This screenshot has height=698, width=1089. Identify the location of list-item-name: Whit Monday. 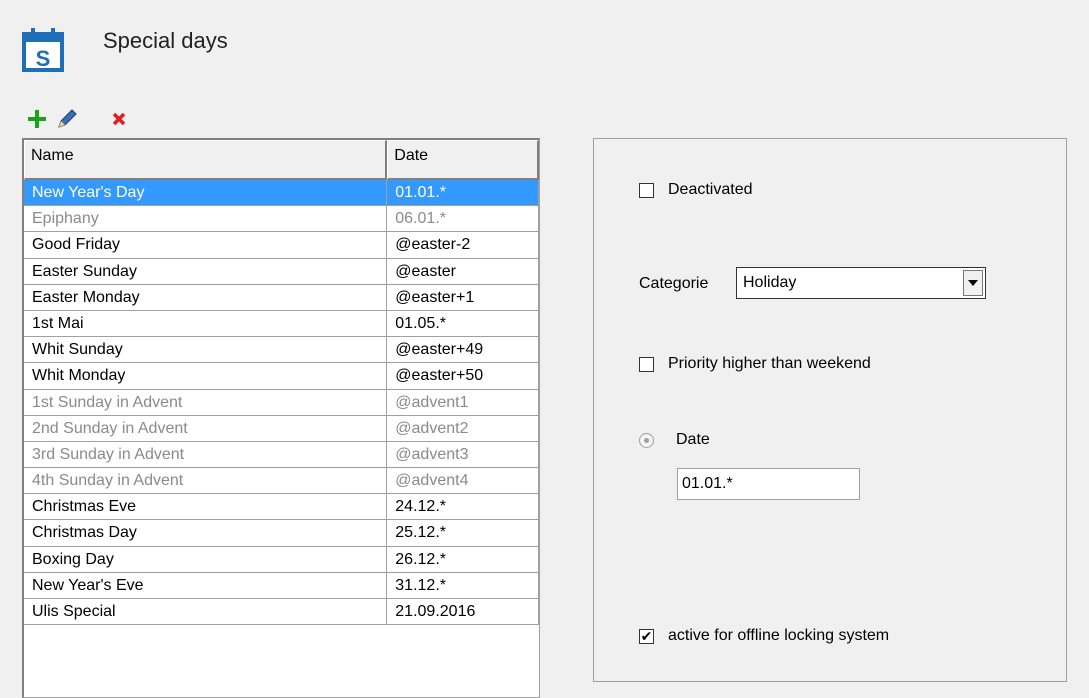
(206, 376).